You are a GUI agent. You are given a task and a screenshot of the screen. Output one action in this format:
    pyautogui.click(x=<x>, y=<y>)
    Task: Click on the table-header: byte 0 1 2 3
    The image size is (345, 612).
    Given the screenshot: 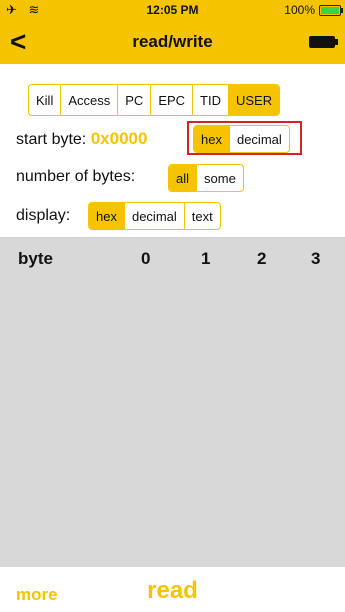 What is the action you would take?
    pyautogui.click(x=172, y=257)
    